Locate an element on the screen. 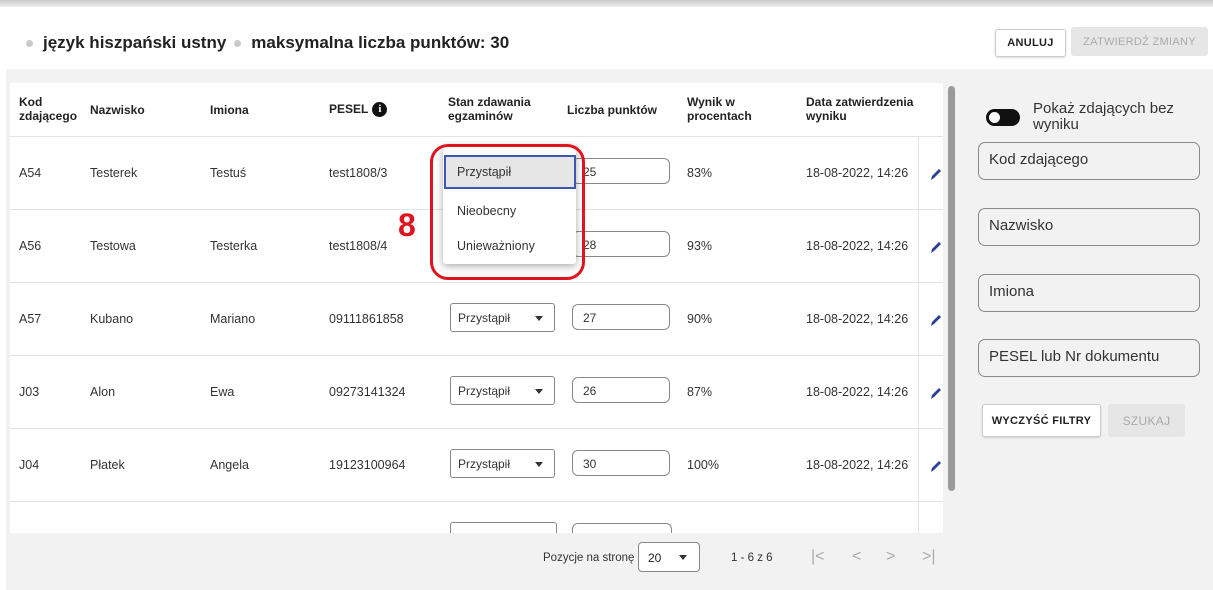  cell-surname: Kubano is located at coordinates (112, 319).